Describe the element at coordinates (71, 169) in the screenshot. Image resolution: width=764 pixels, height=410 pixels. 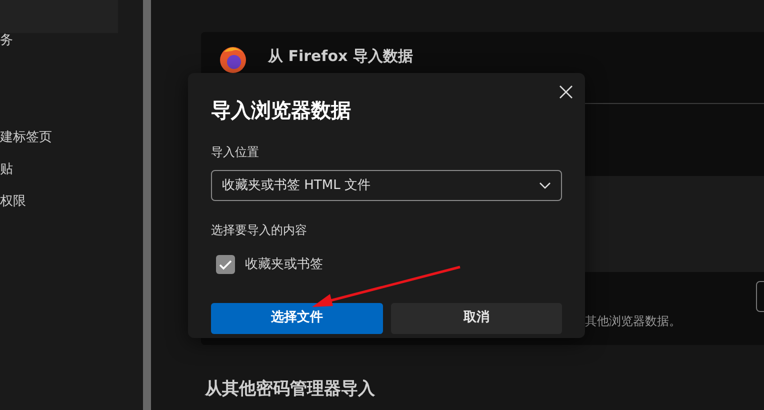
I see `sidebar-item: 贴` at that location.